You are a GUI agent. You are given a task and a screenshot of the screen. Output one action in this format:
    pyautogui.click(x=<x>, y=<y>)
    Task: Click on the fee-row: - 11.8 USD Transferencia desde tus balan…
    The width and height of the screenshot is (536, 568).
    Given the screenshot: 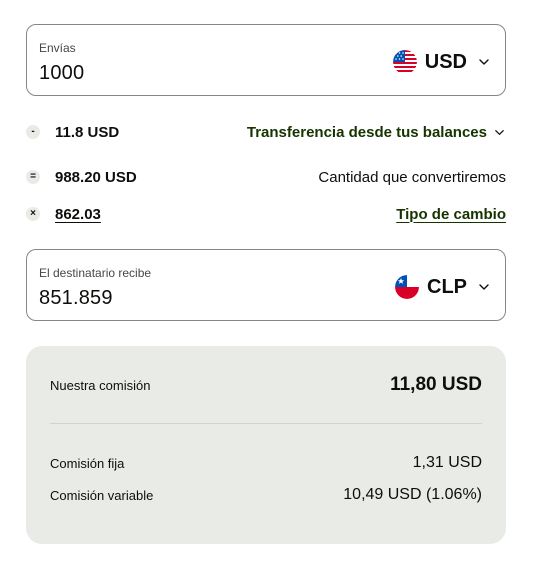 What is the action you would take?
    pyautogui.click(x=266, y=132)
    